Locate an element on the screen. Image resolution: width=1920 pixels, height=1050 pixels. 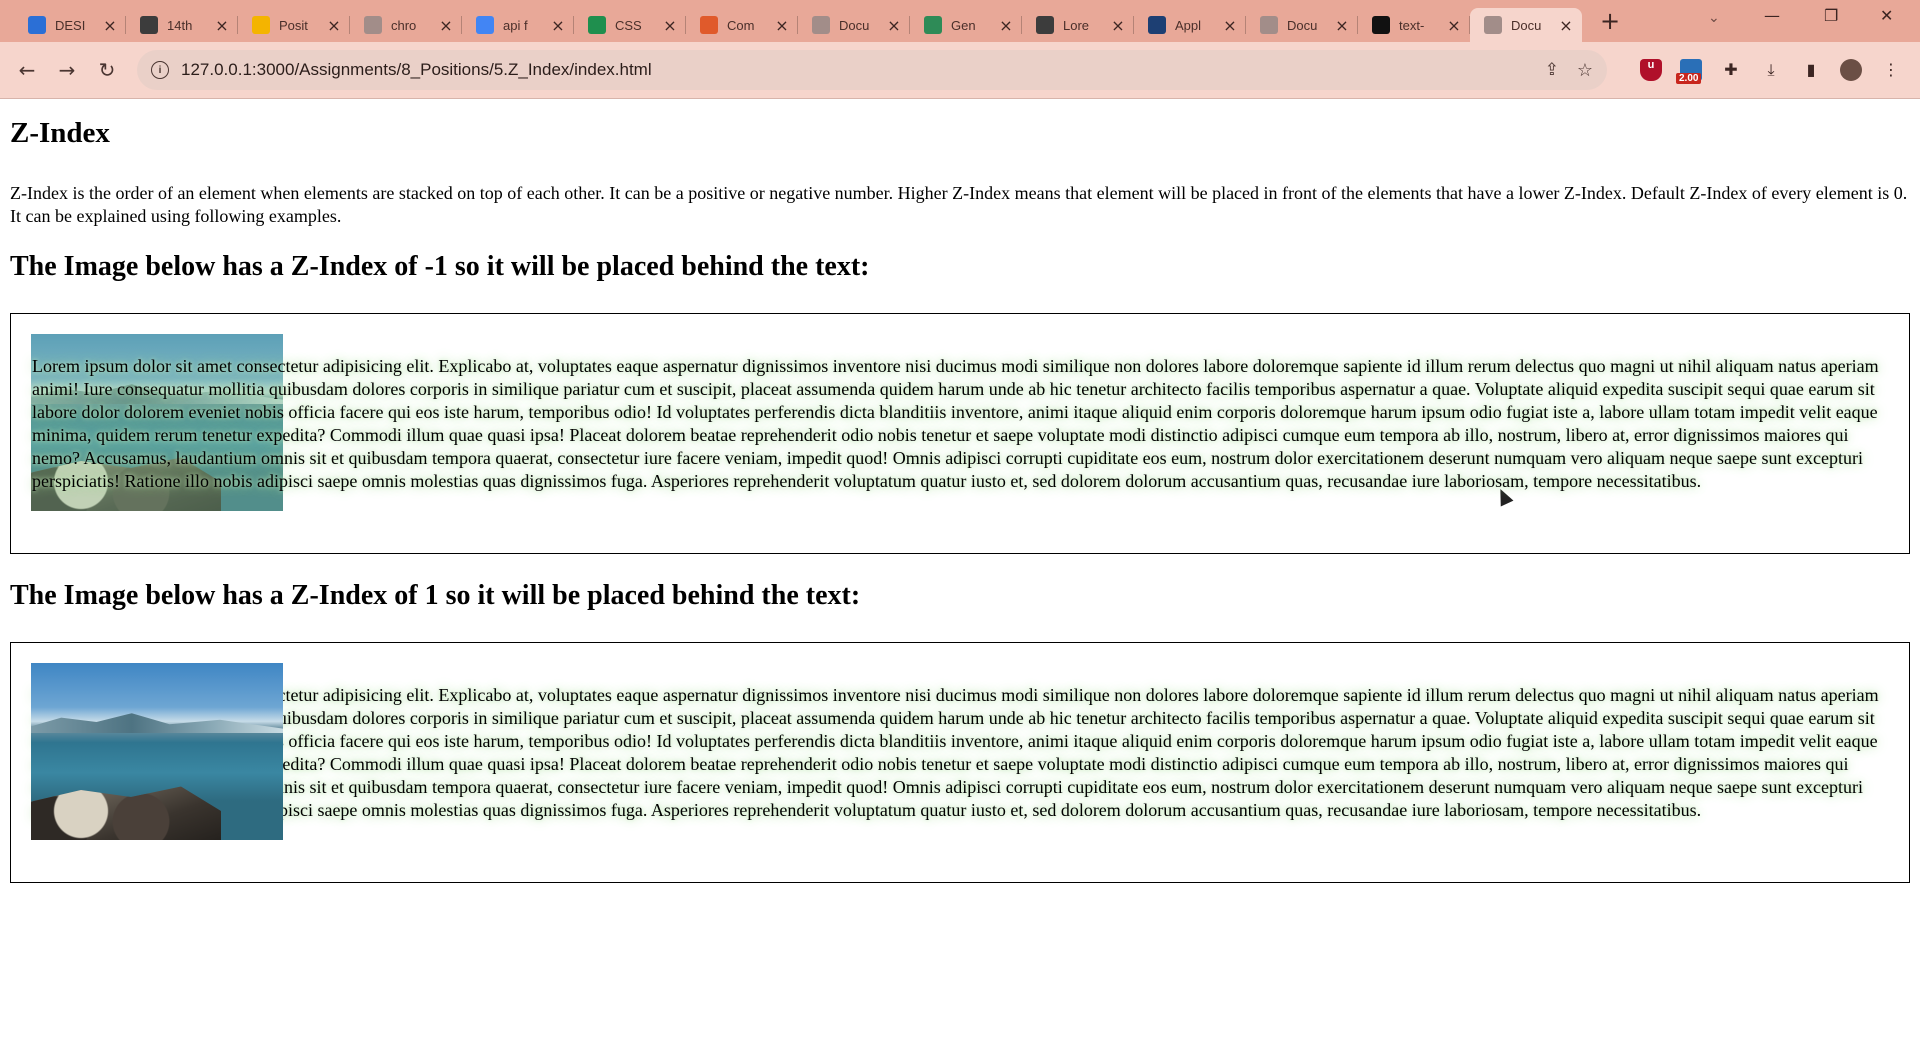
minimize-icon: — is located at coordinates (1772, 15).